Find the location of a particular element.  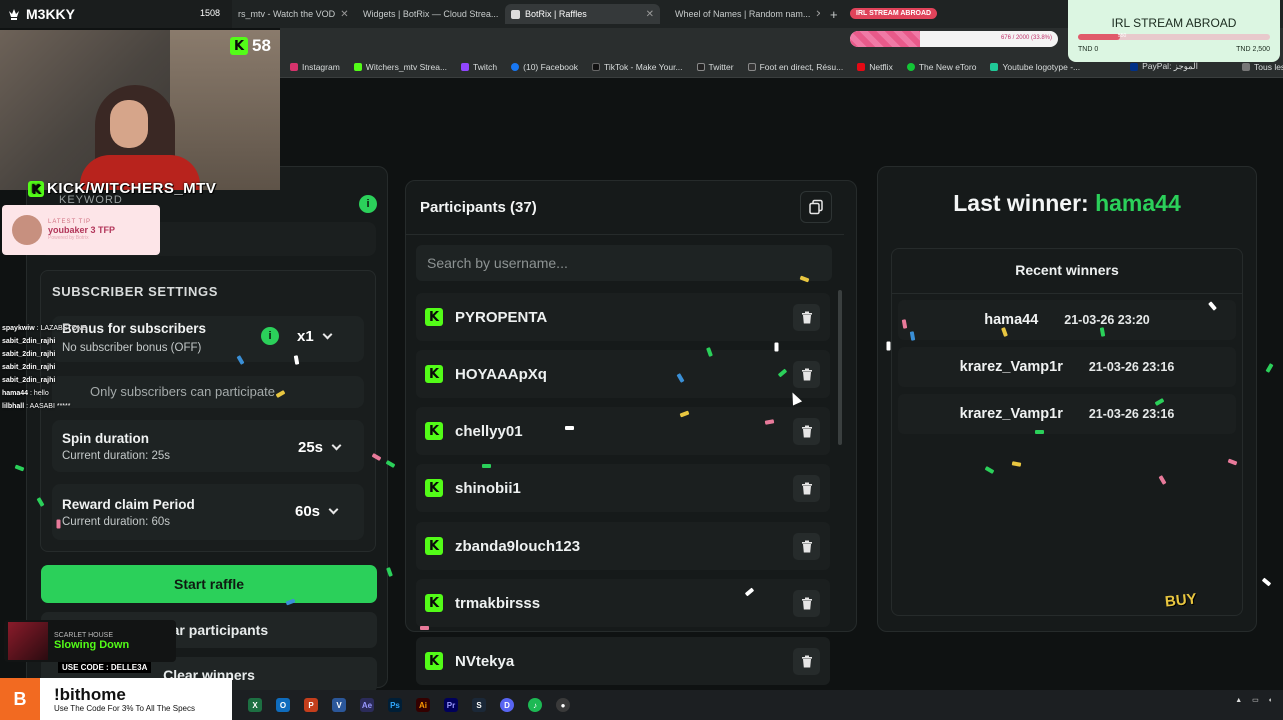

winner-name: krarez_Vamp1r is located at coordinates (1011, 414).